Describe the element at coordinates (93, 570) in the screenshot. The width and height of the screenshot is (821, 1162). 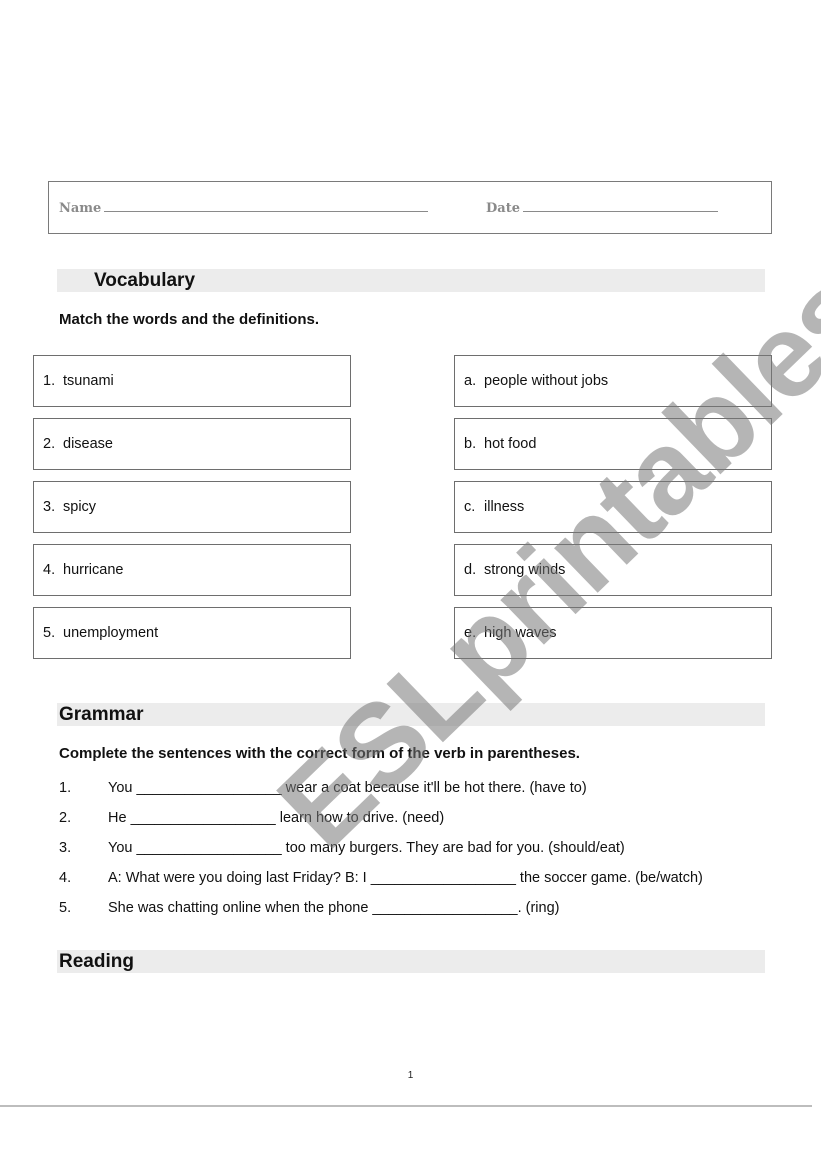
I see `word-text: hurricane` at that location.